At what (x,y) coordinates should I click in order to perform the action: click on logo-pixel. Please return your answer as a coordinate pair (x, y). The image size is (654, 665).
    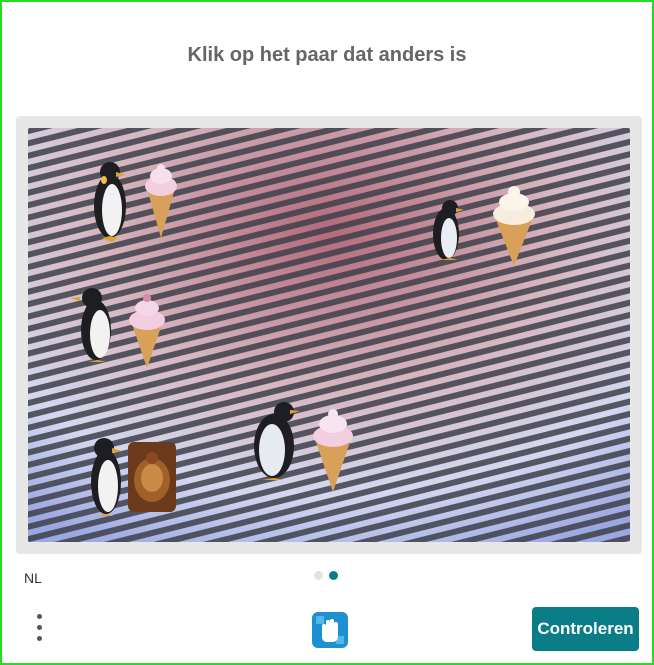
    Looking at the image, I should click on (320, 620).